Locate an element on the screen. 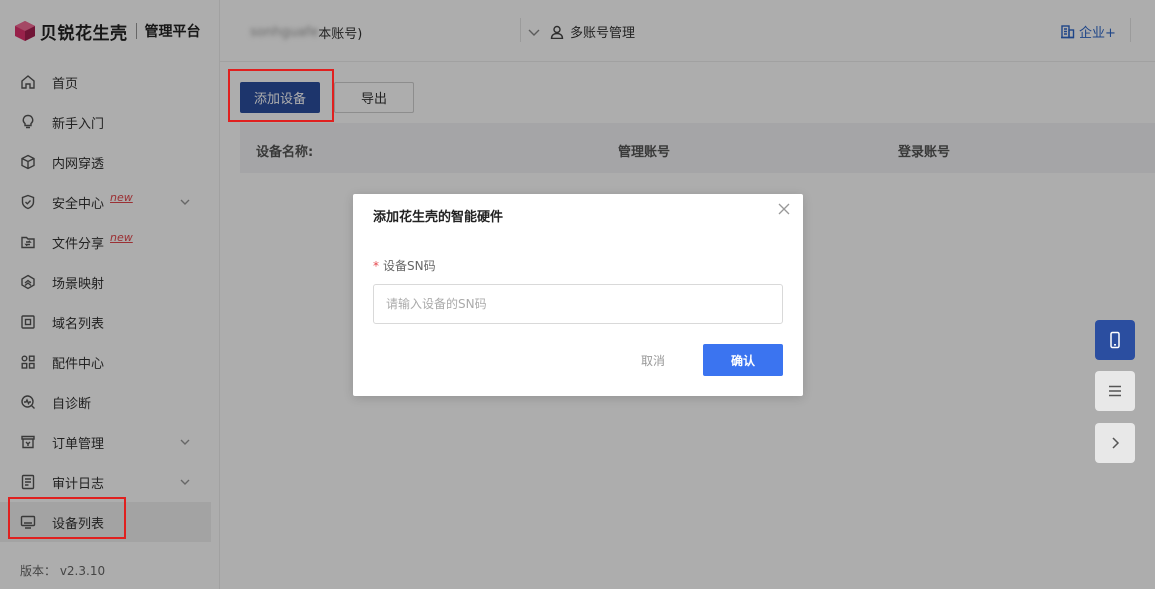  sn-field-label: * 设备SN码 is located at coordinates (404, 265).